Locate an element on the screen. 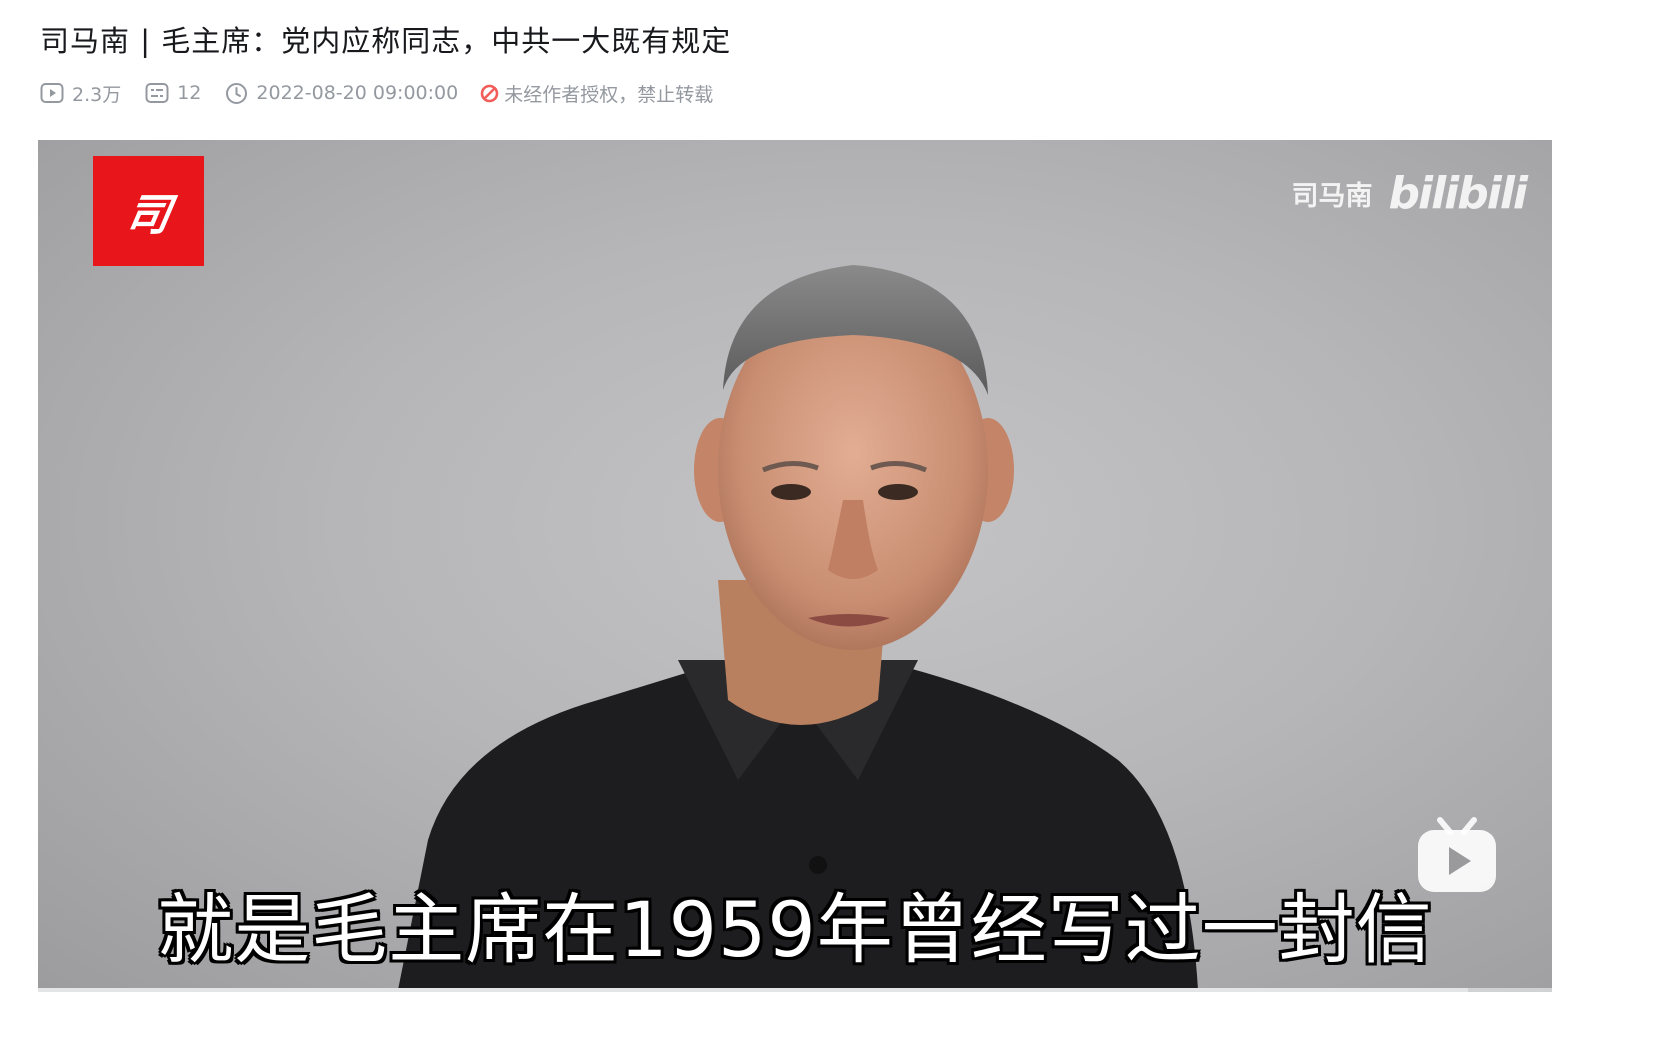 The image size is (1654, 1057). danmaku-icon is located at coordinates (157, 93).